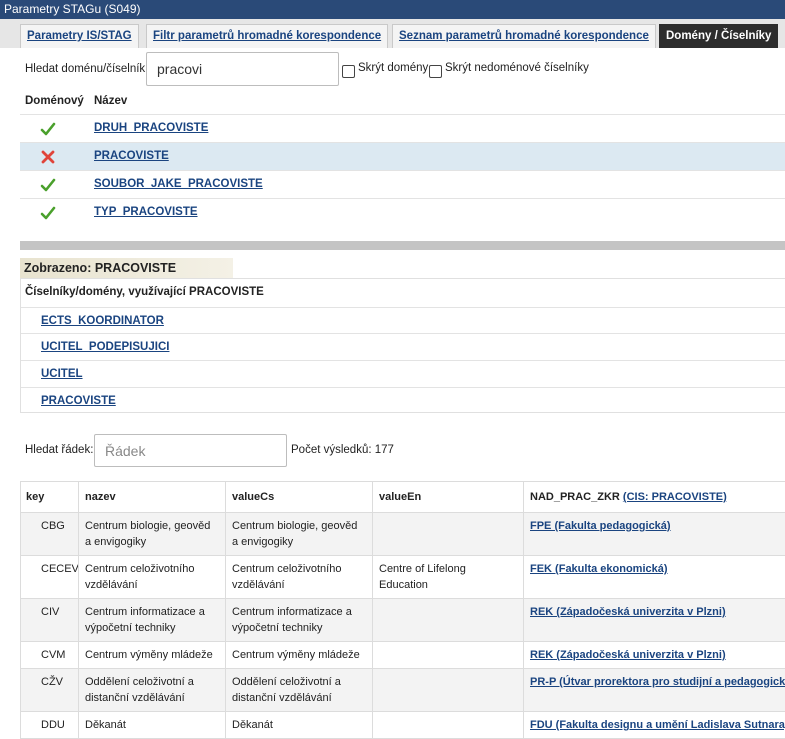 The height and width of the screenshot is (739, 785). What do you see at coordinates (50, 690) in the screenshot?
I see `cell-key: CŽV` at bounding box center [50, 690].